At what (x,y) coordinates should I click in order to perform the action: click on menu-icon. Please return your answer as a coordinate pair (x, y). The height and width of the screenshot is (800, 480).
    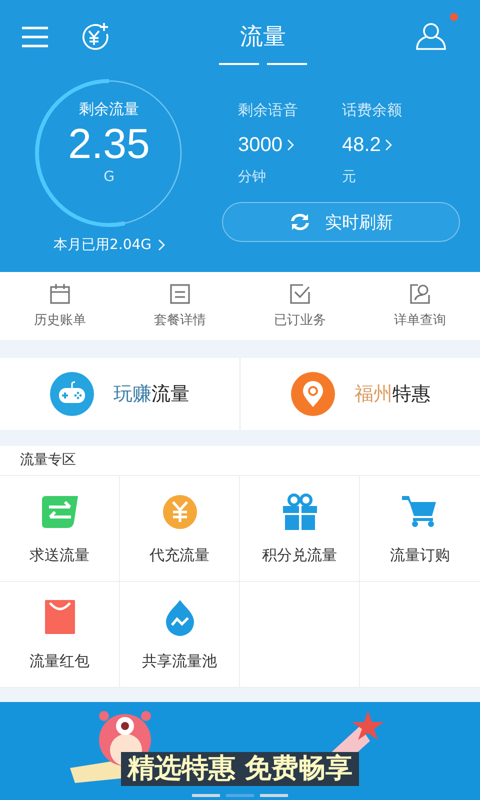
    Looking at the image, I should click on (35, 37).